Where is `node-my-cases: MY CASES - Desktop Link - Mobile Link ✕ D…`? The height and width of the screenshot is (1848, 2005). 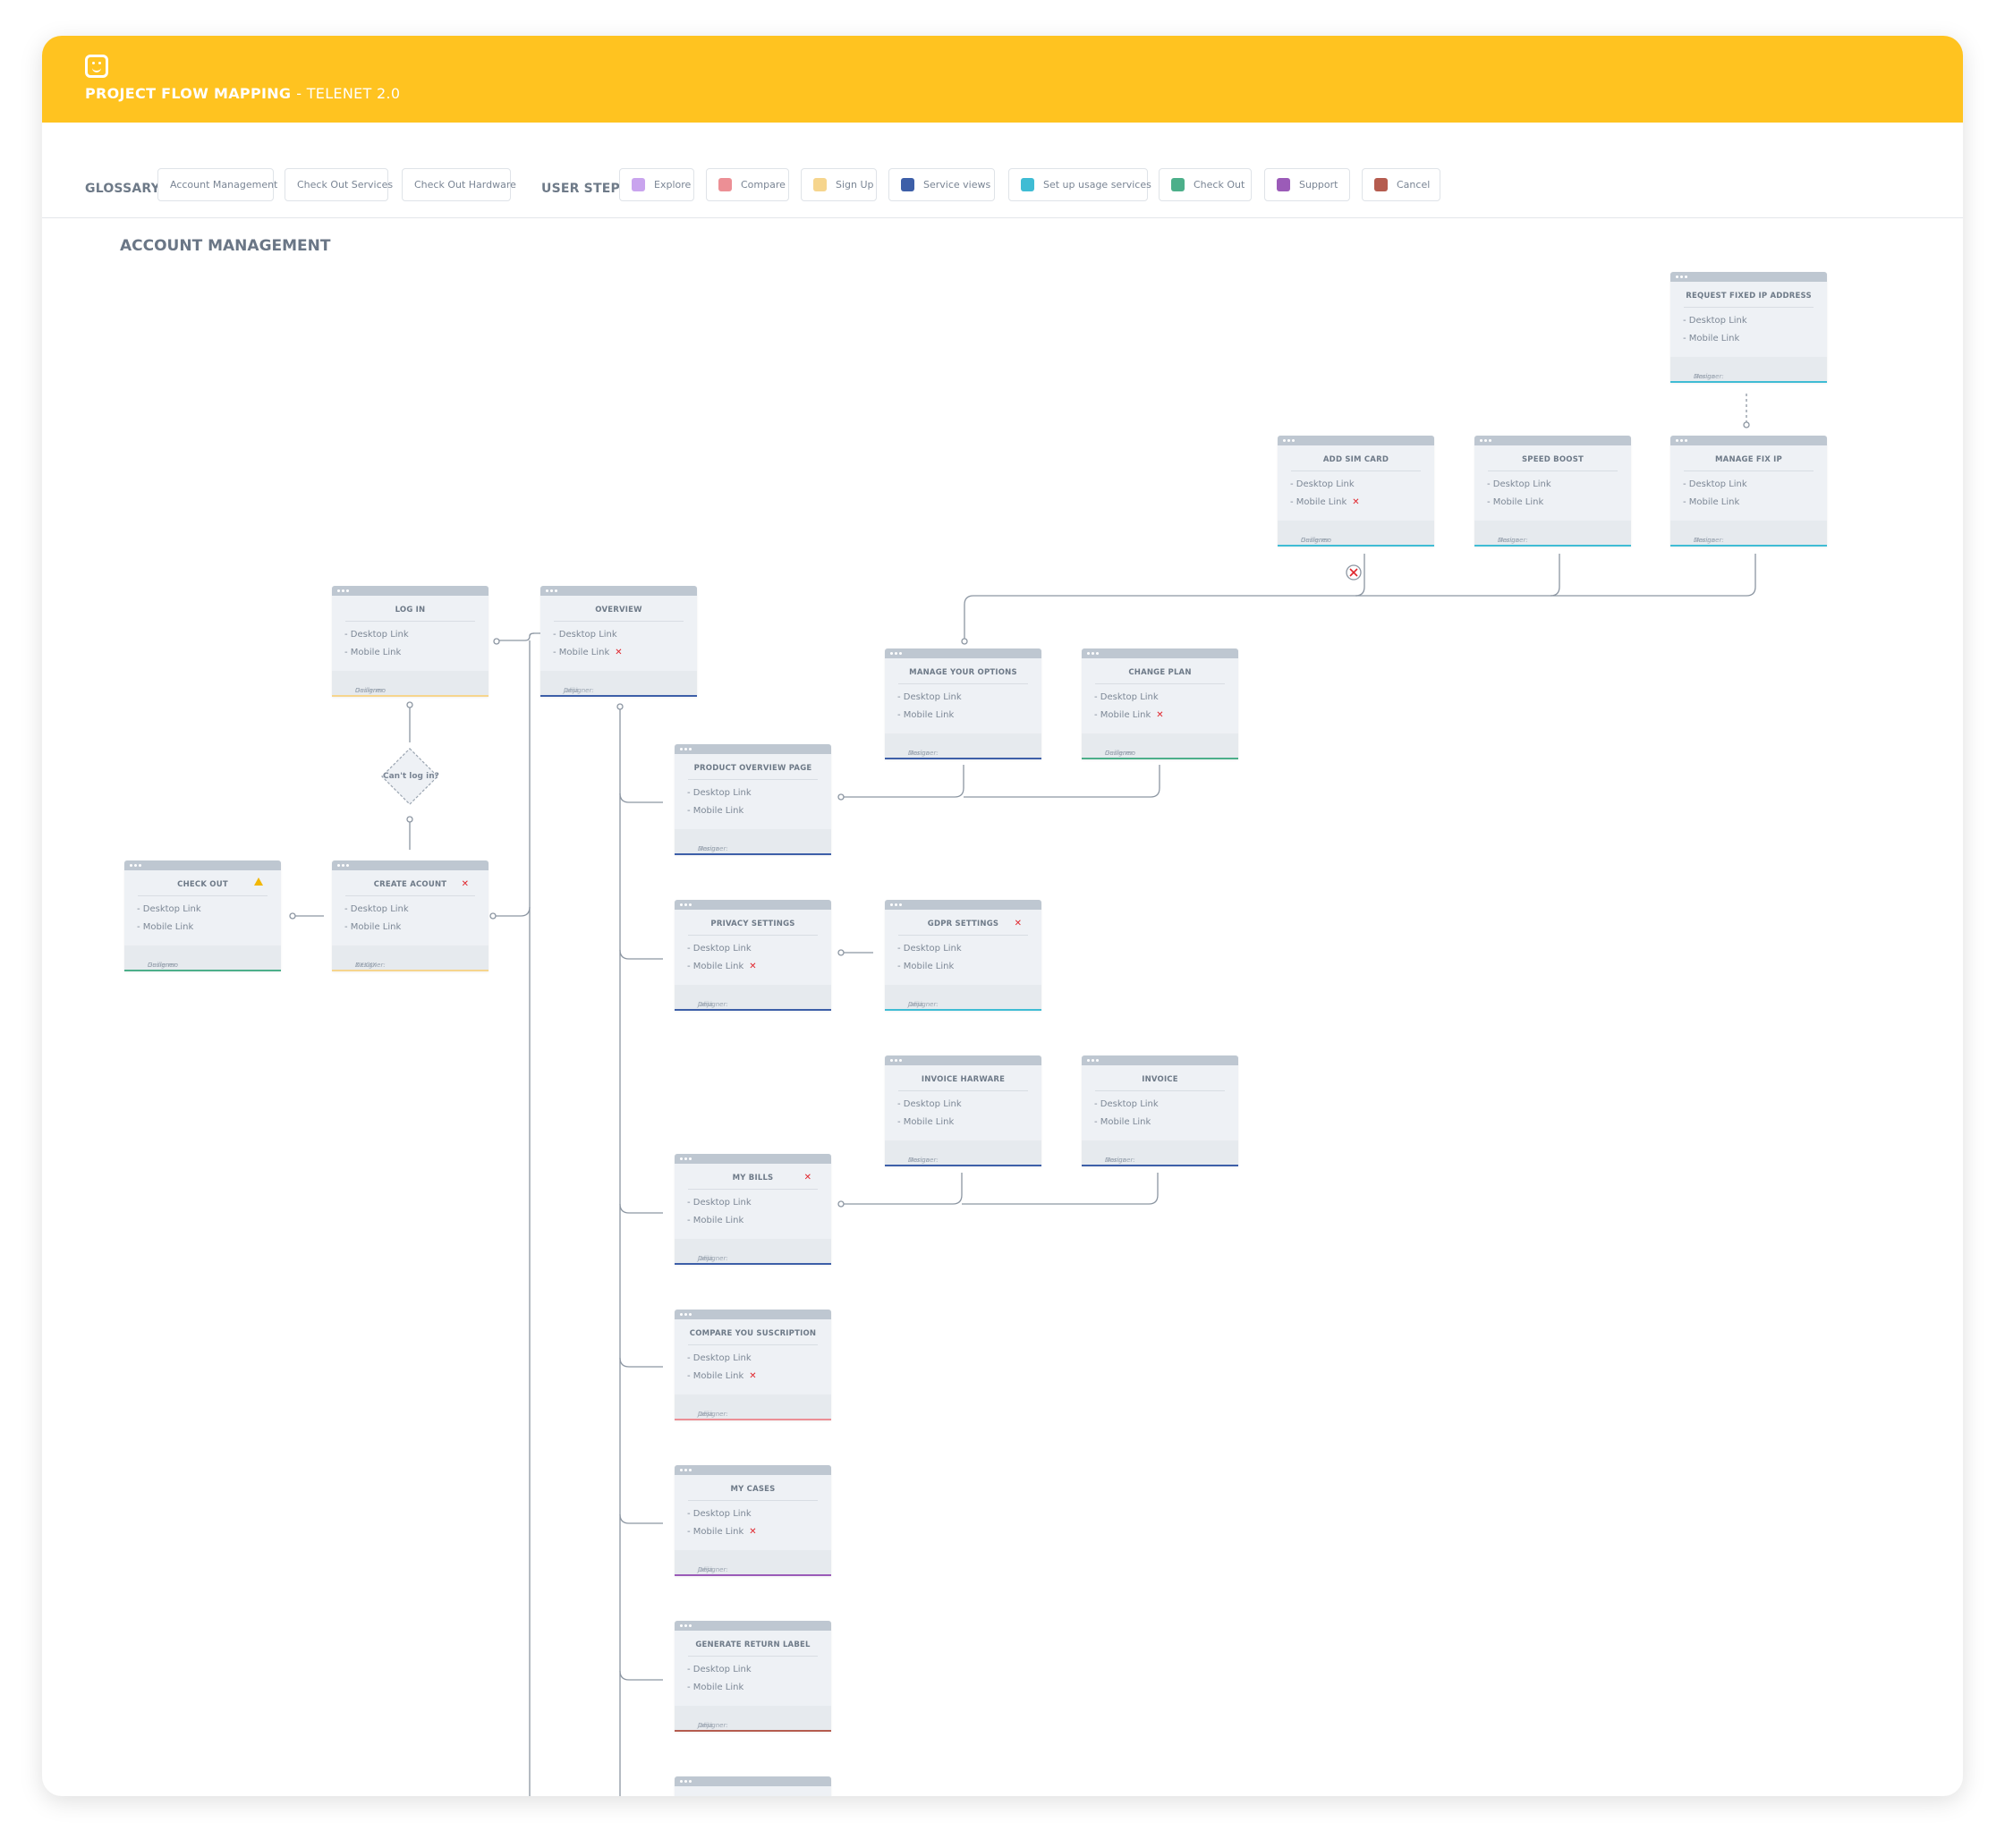 node-my-cases: MY CASES - Desktop Link - Mobile Link ✕ D… is located at coordinates (753, 1521).